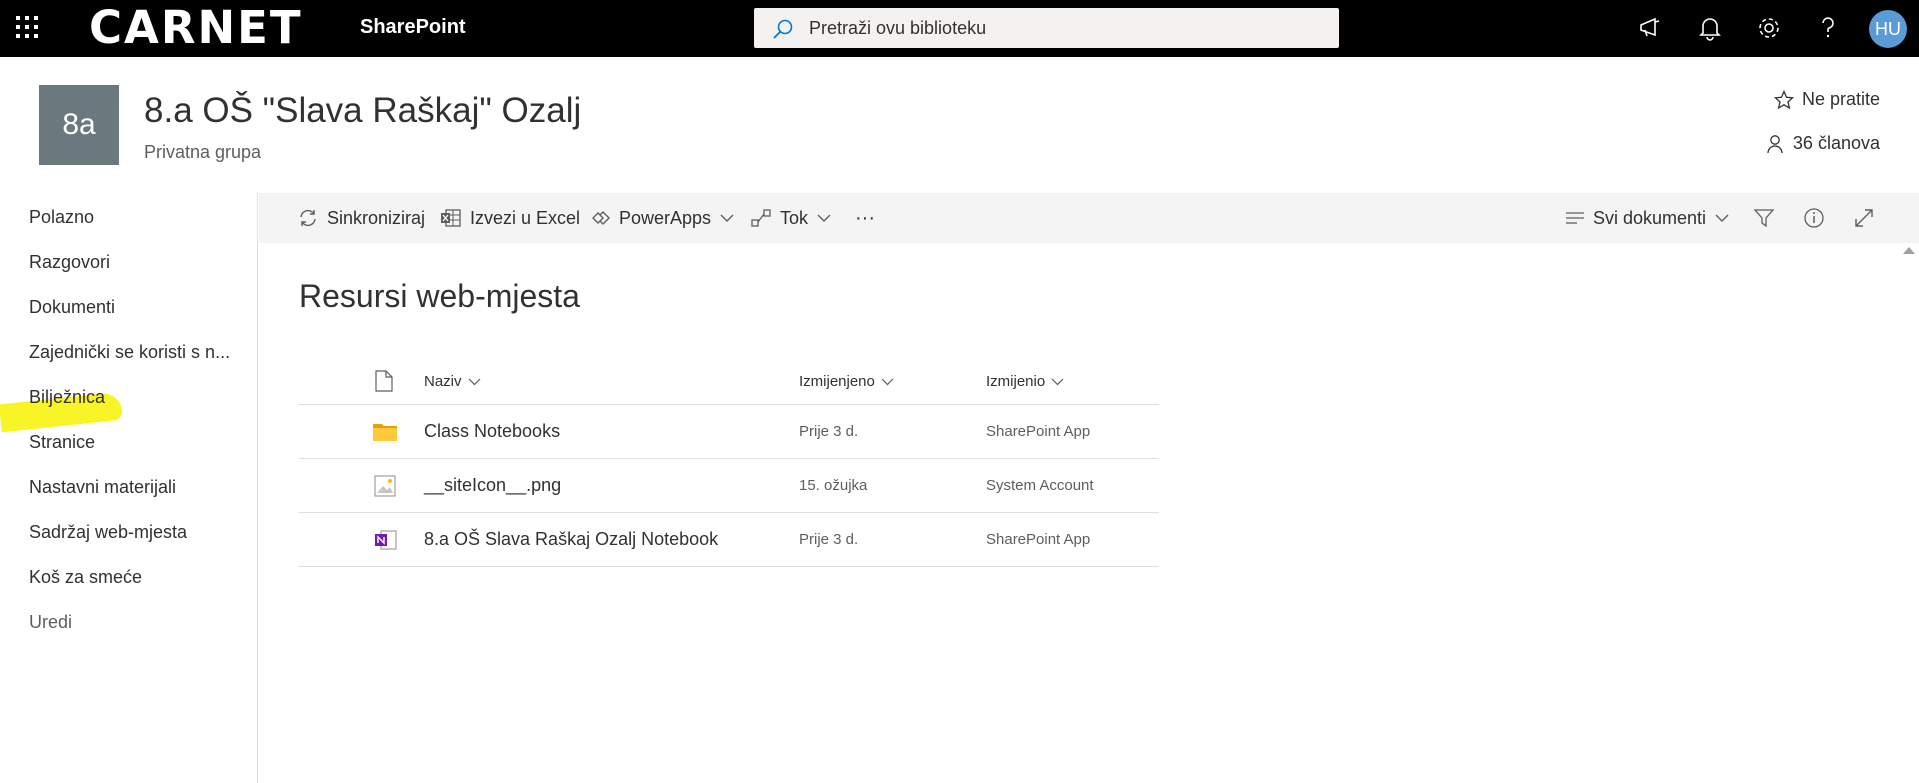 This screenshot has height=783, width=1919. What do you see at coordinates (492, 431) in the screenshot?
I see `item-name-link: Class Notebooks` at bounding box center [492, 431].